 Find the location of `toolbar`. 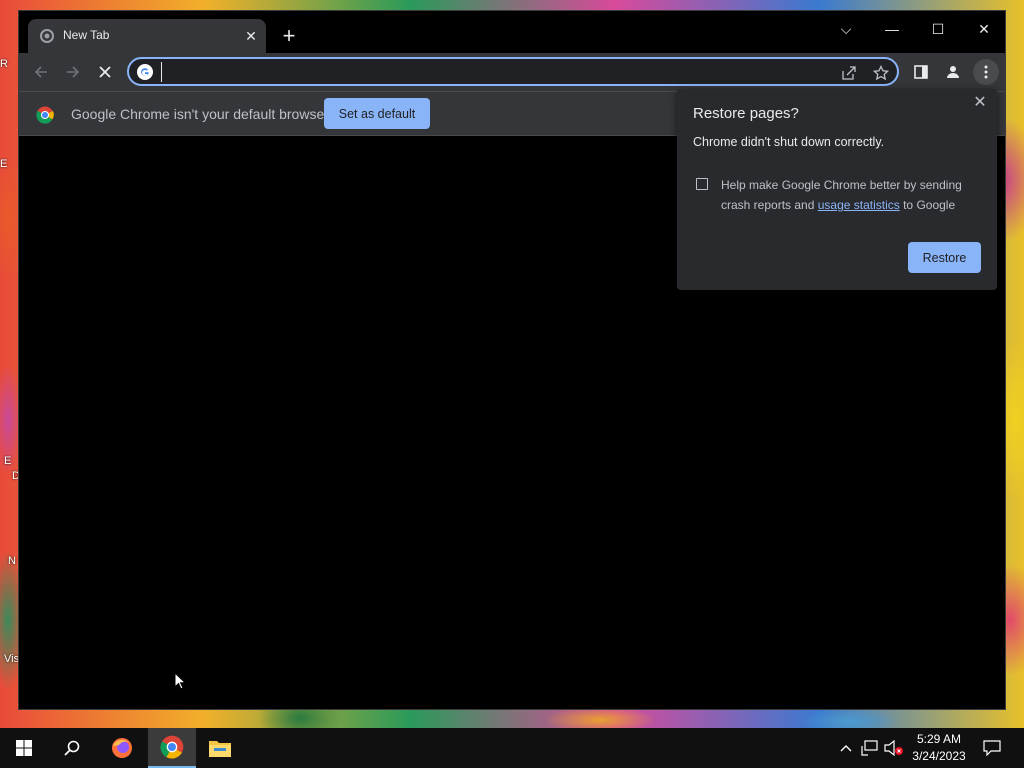

toolbar is located at coordinates (512, 72).